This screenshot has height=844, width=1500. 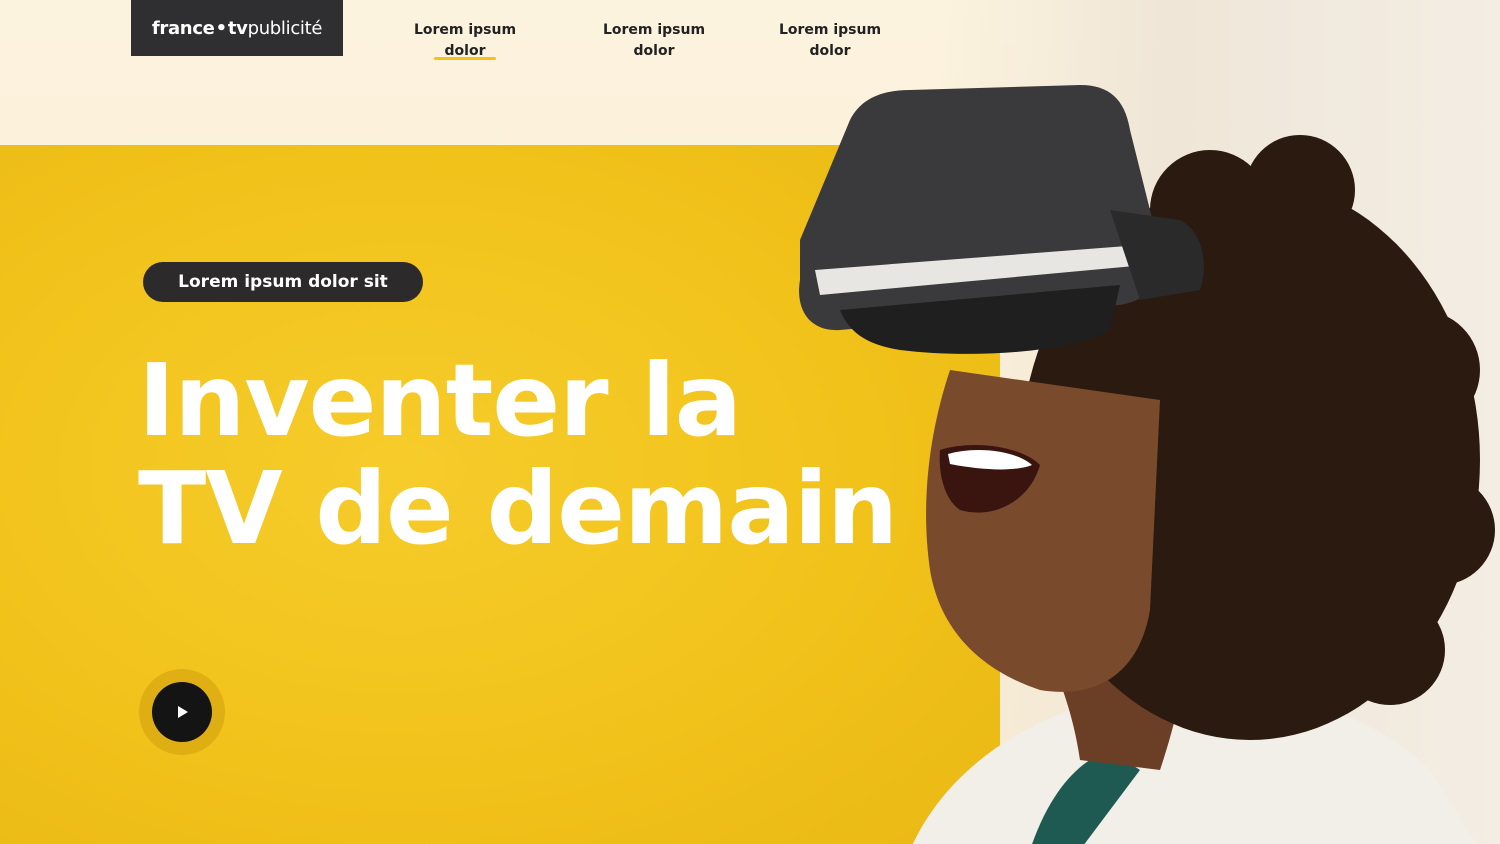 I want to click on nav-item-1-line1: Lorem ipsum, so click(x=465, y=30).